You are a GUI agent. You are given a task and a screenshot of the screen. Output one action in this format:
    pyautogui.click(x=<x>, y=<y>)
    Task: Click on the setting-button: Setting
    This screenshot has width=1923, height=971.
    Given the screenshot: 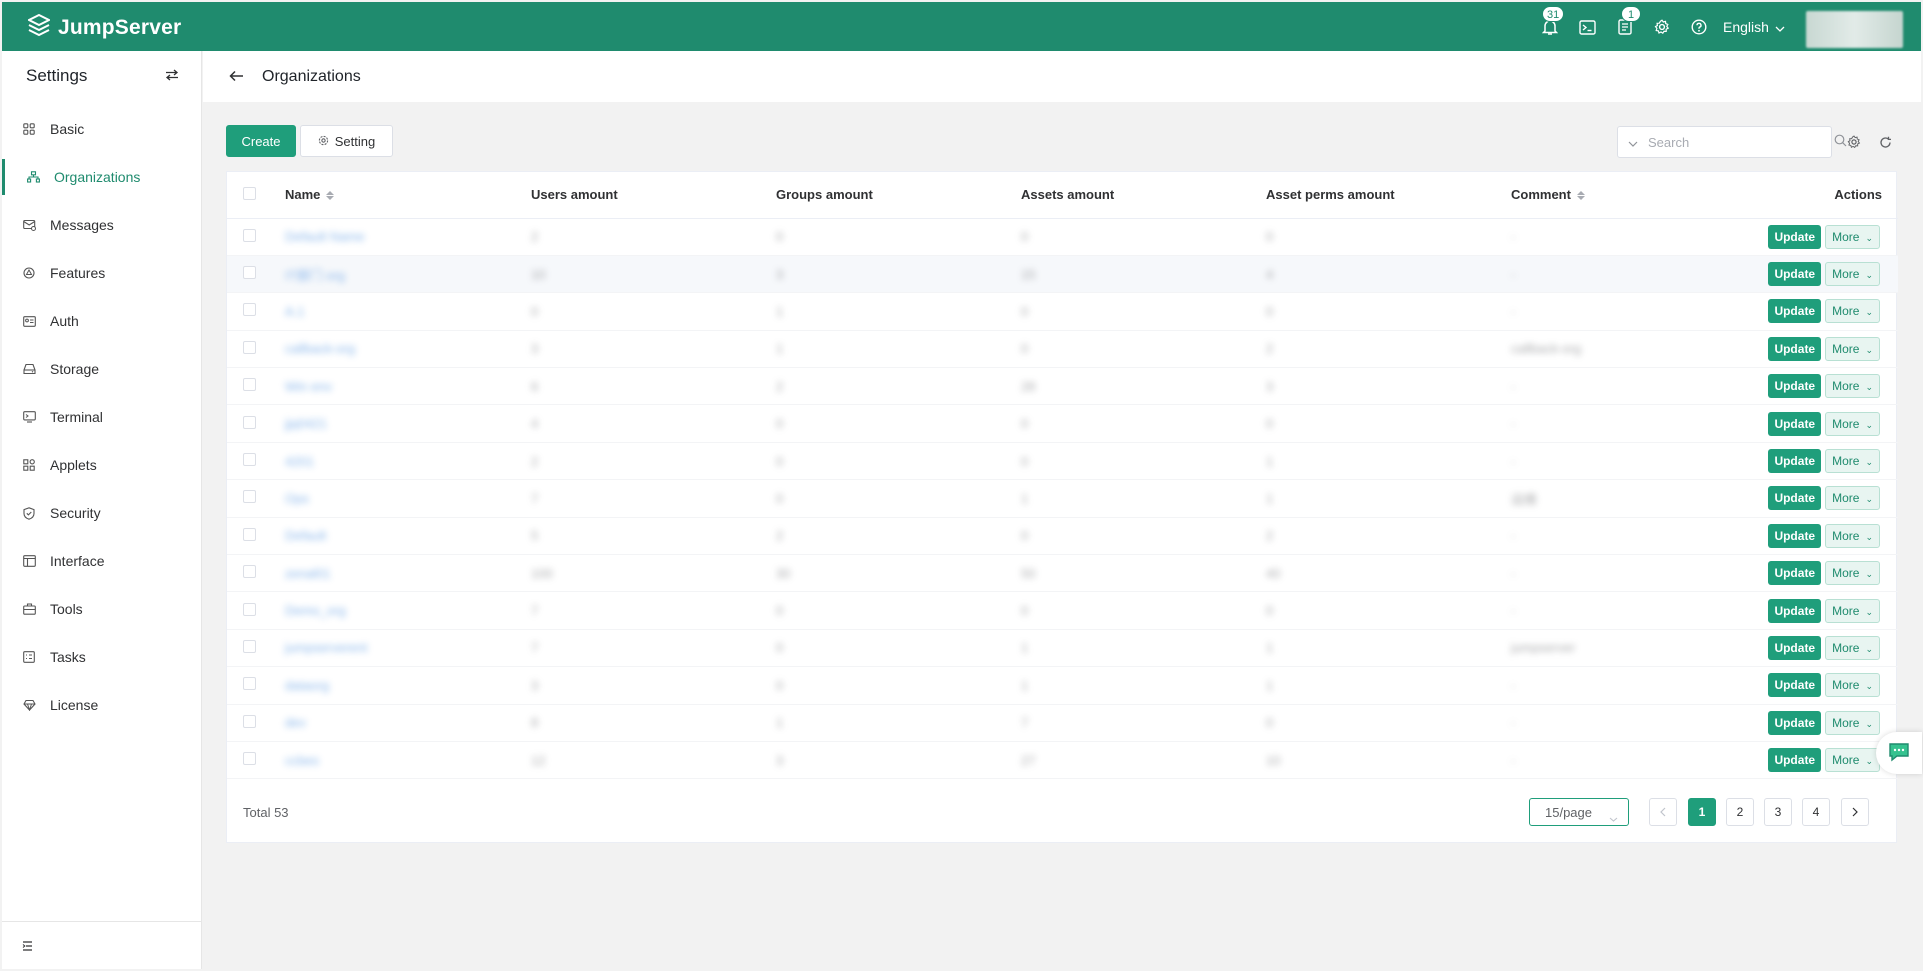 What is the action you would take?
    pyautogui.click(x=346, y=141)
    